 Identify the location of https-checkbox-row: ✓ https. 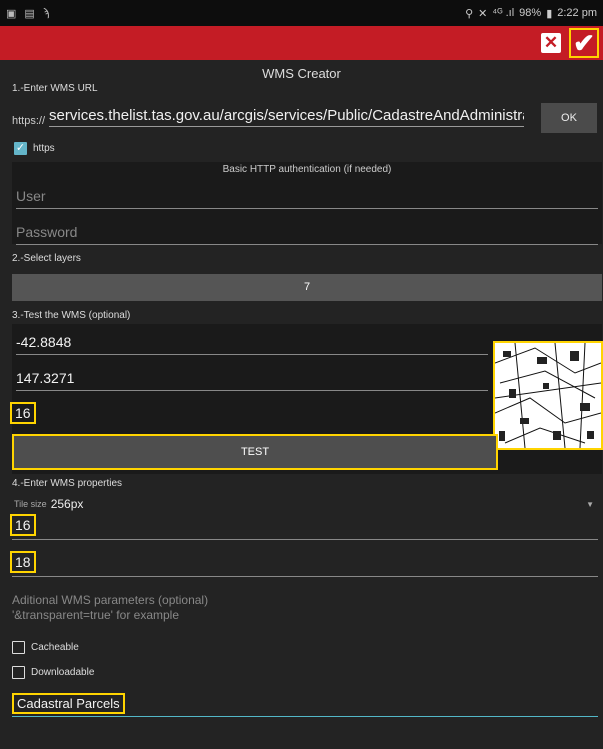
(34, 148).